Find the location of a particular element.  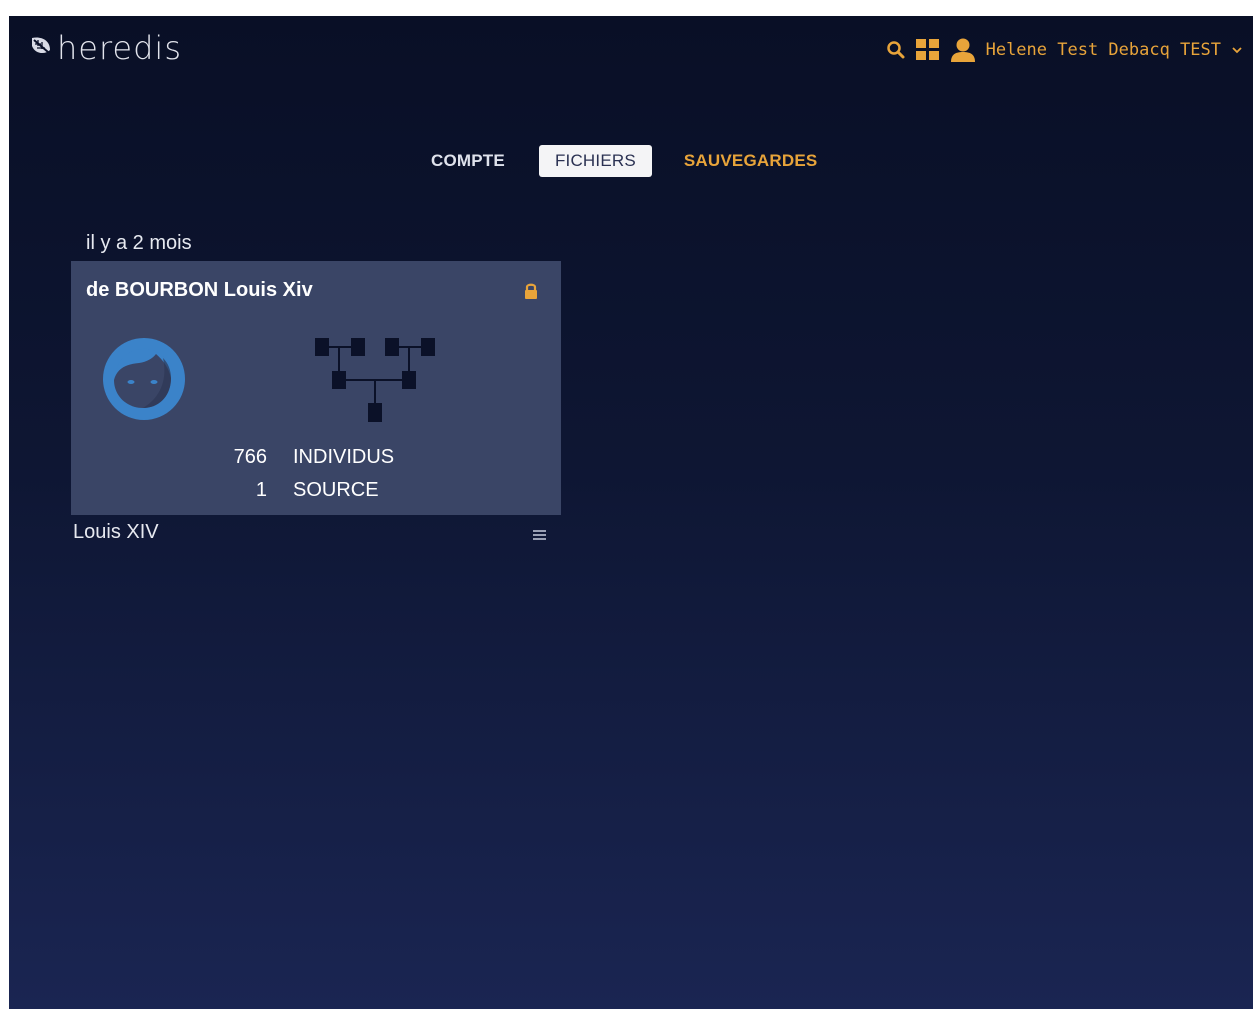

leaf-logo-icon is located at coordinates (41, 48).